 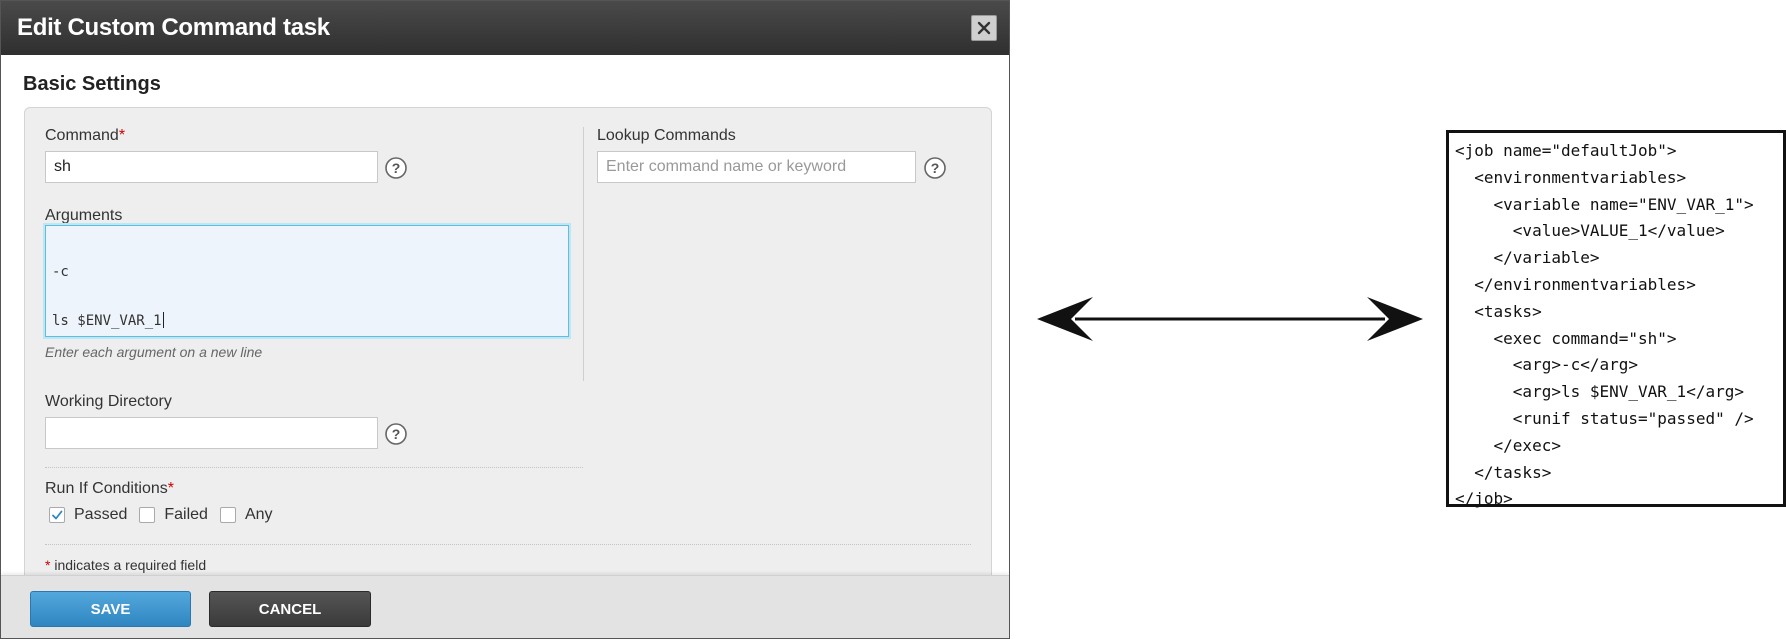 What do you see at coordinates (756, 167) in the screenshot?
I see `lookup-input` at bounding box center [756, 167].